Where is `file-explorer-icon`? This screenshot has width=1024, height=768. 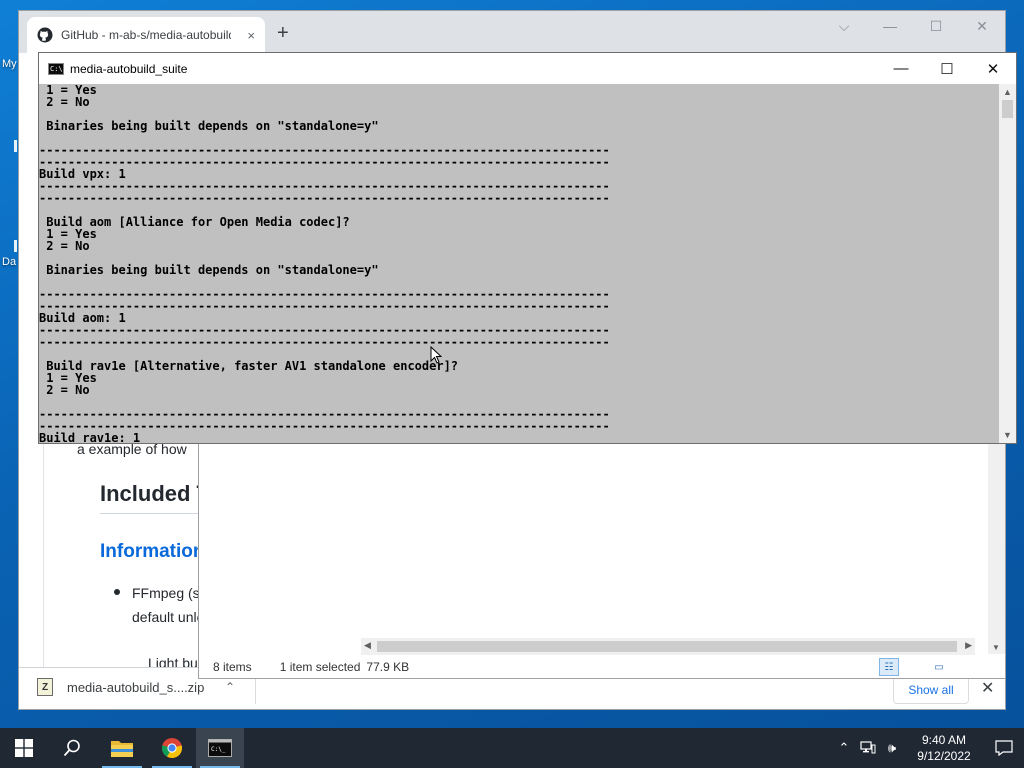
file-explorer-icon is located at coordinates (122, 749).